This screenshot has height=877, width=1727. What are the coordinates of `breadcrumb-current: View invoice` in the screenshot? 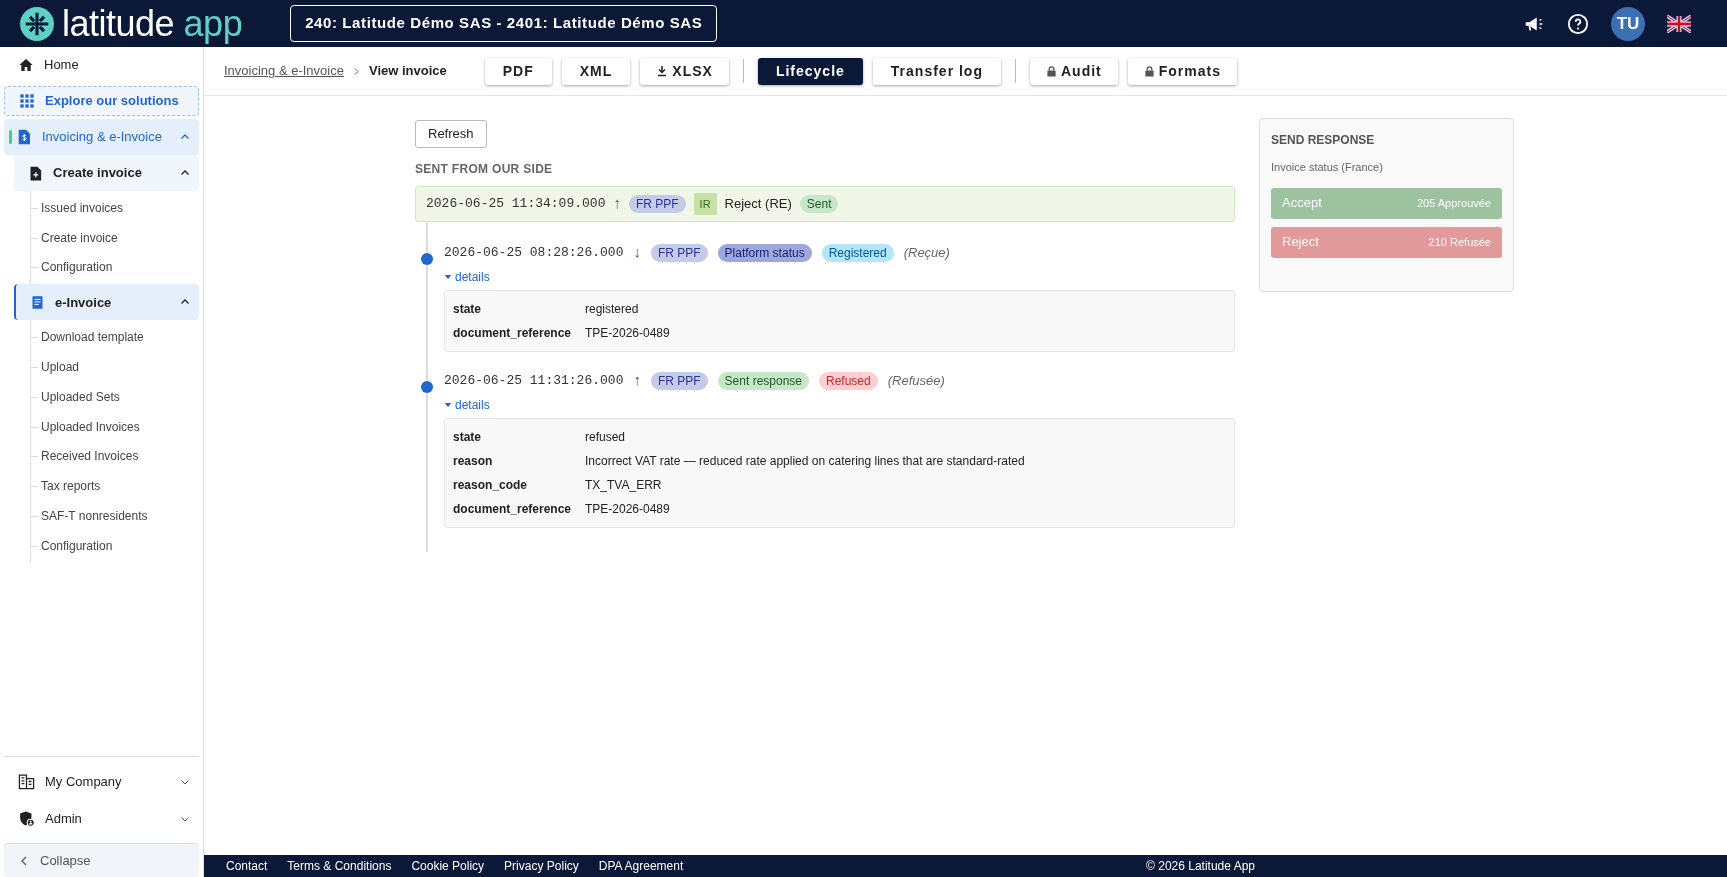 It's located at (407, 71).